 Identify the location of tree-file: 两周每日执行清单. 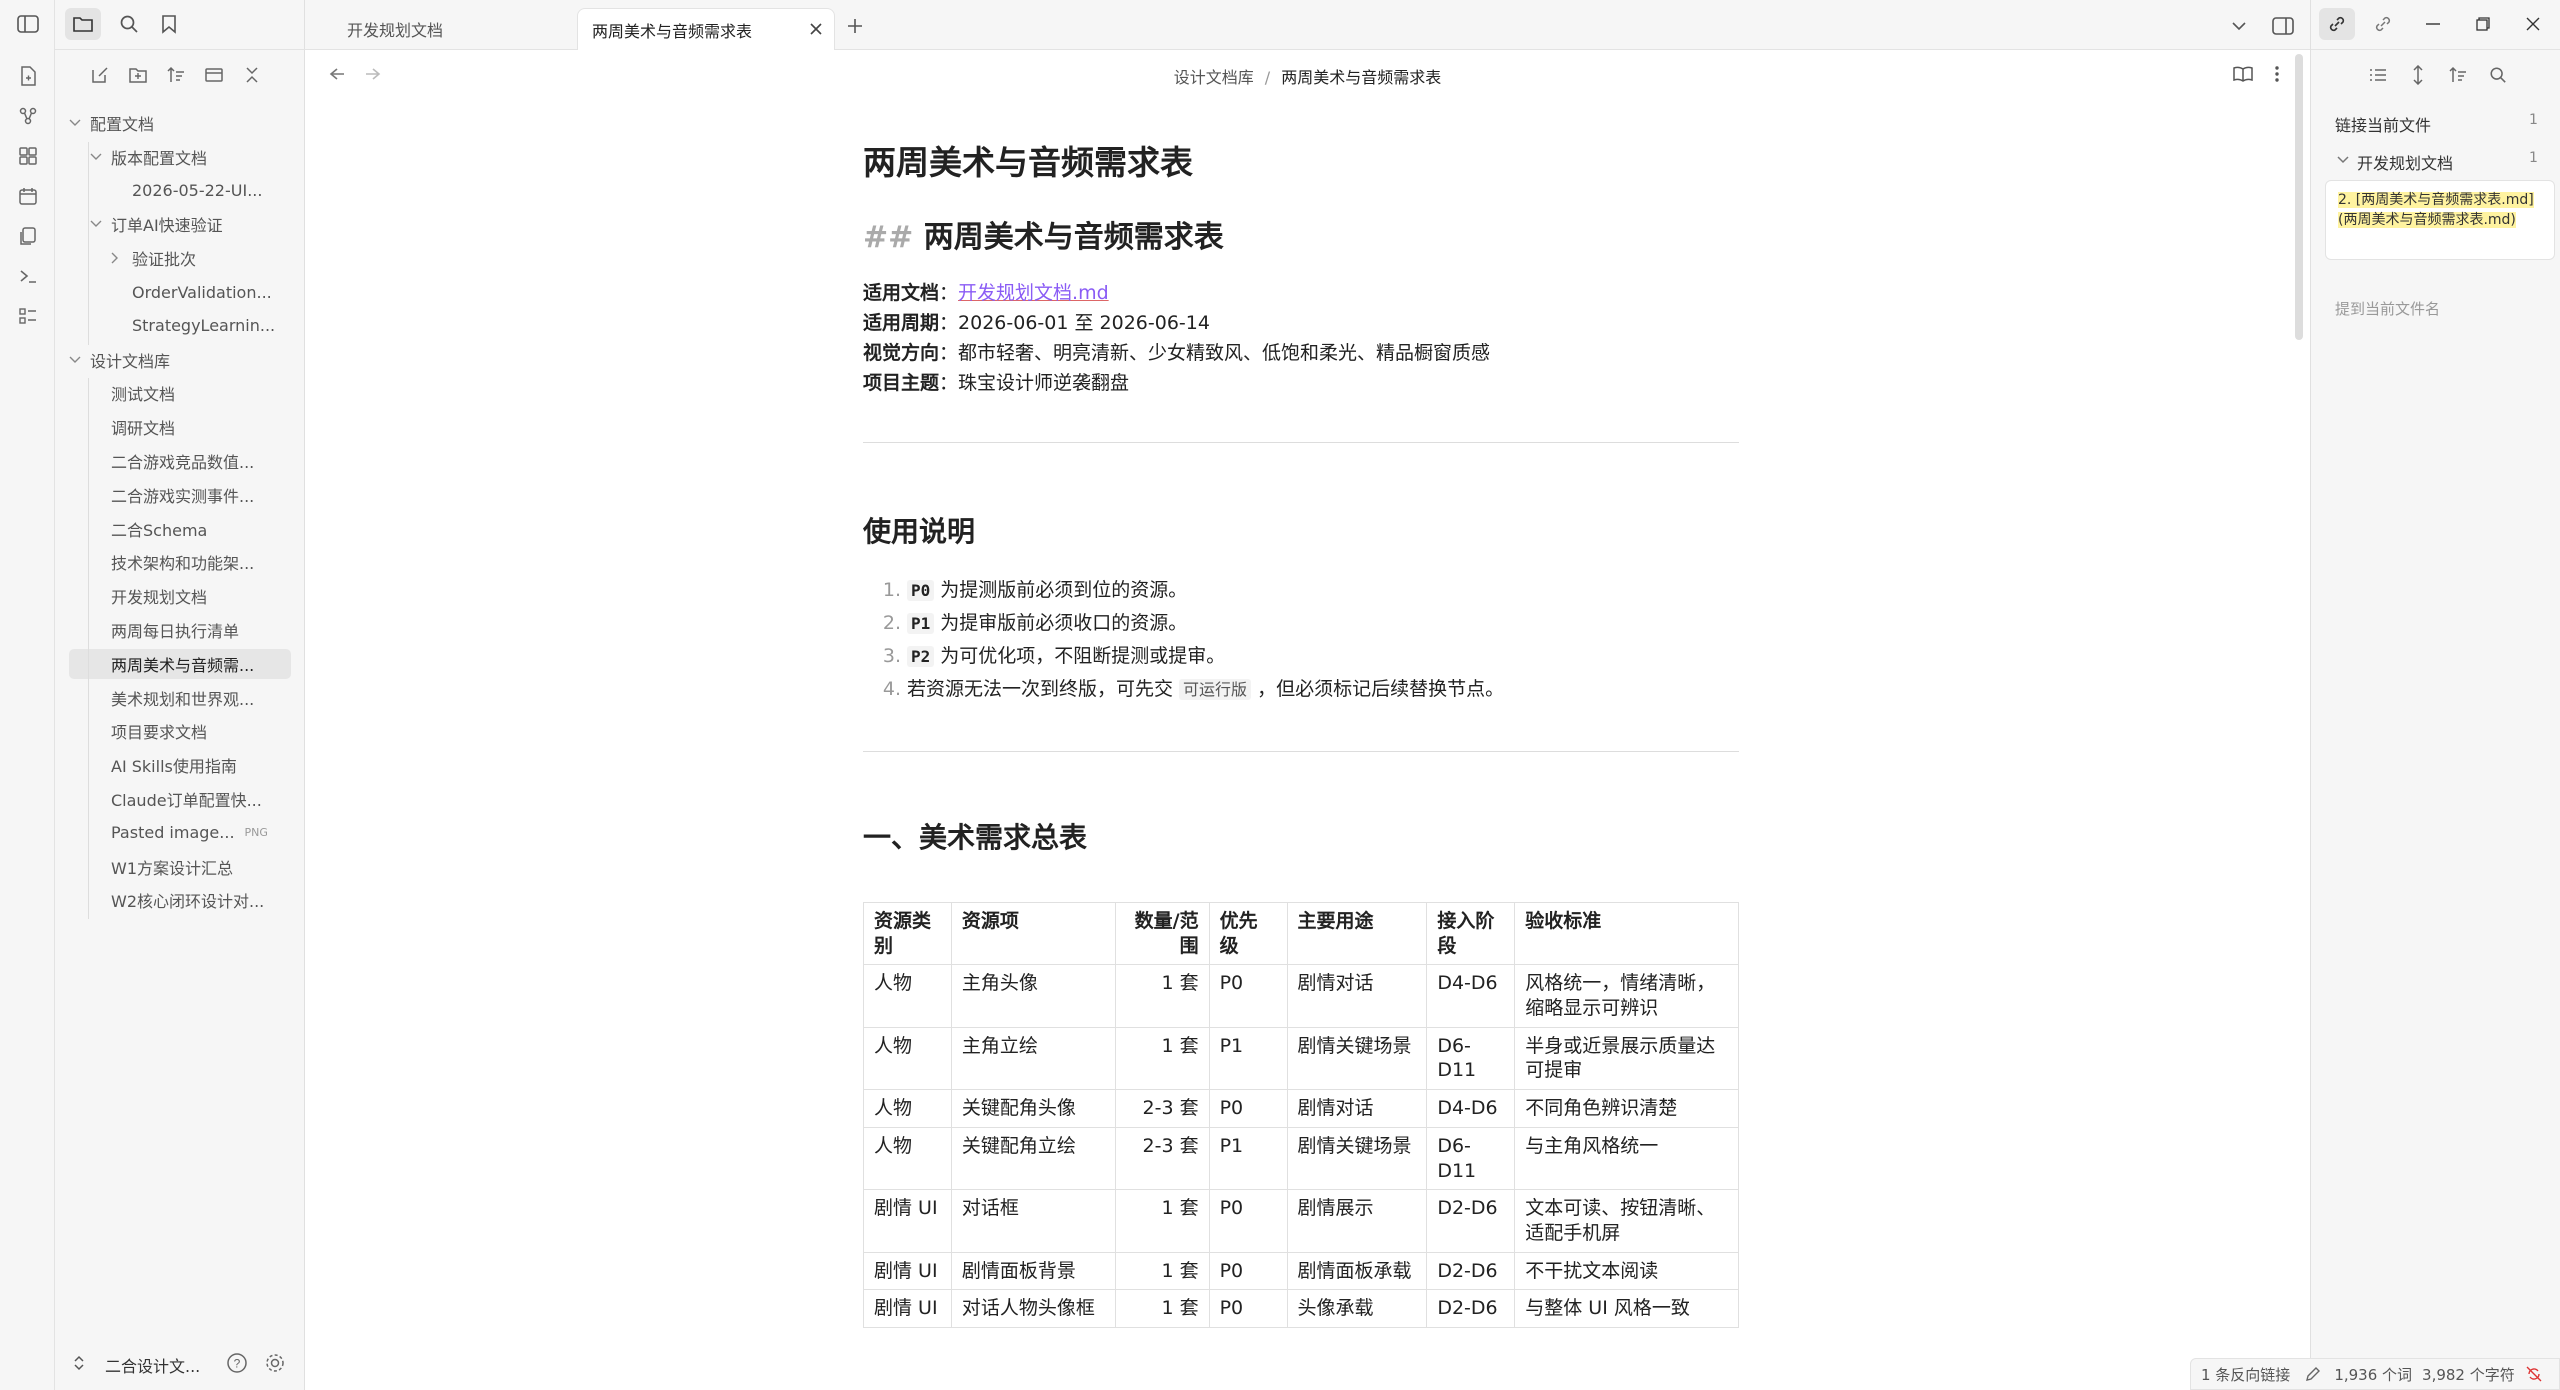
(180, 630).